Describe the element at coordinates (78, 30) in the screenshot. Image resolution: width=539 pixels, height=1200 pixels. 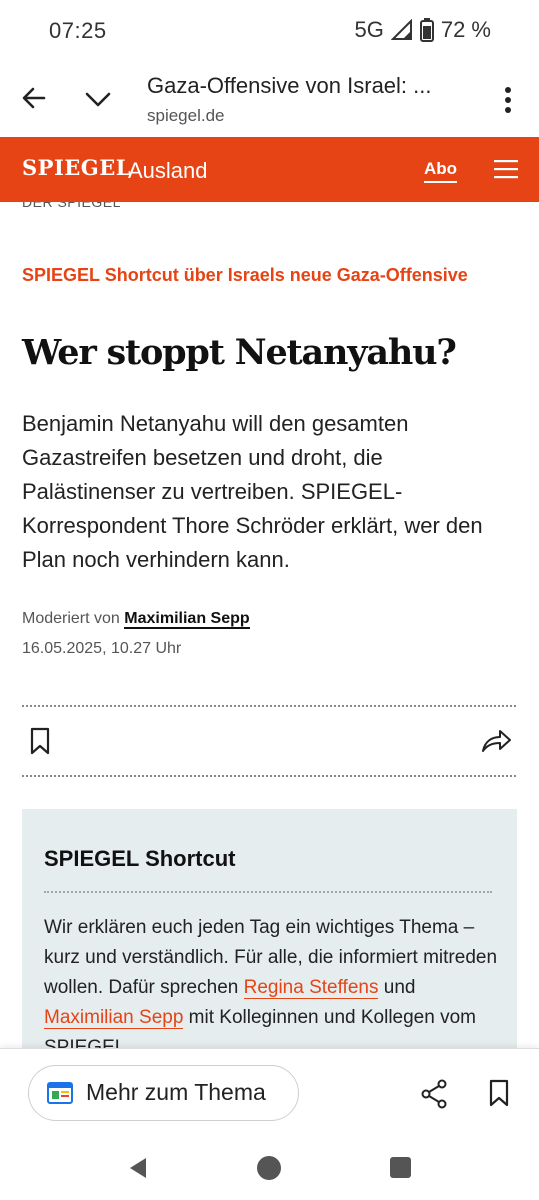
I see `status-time: 07:25` at that location.